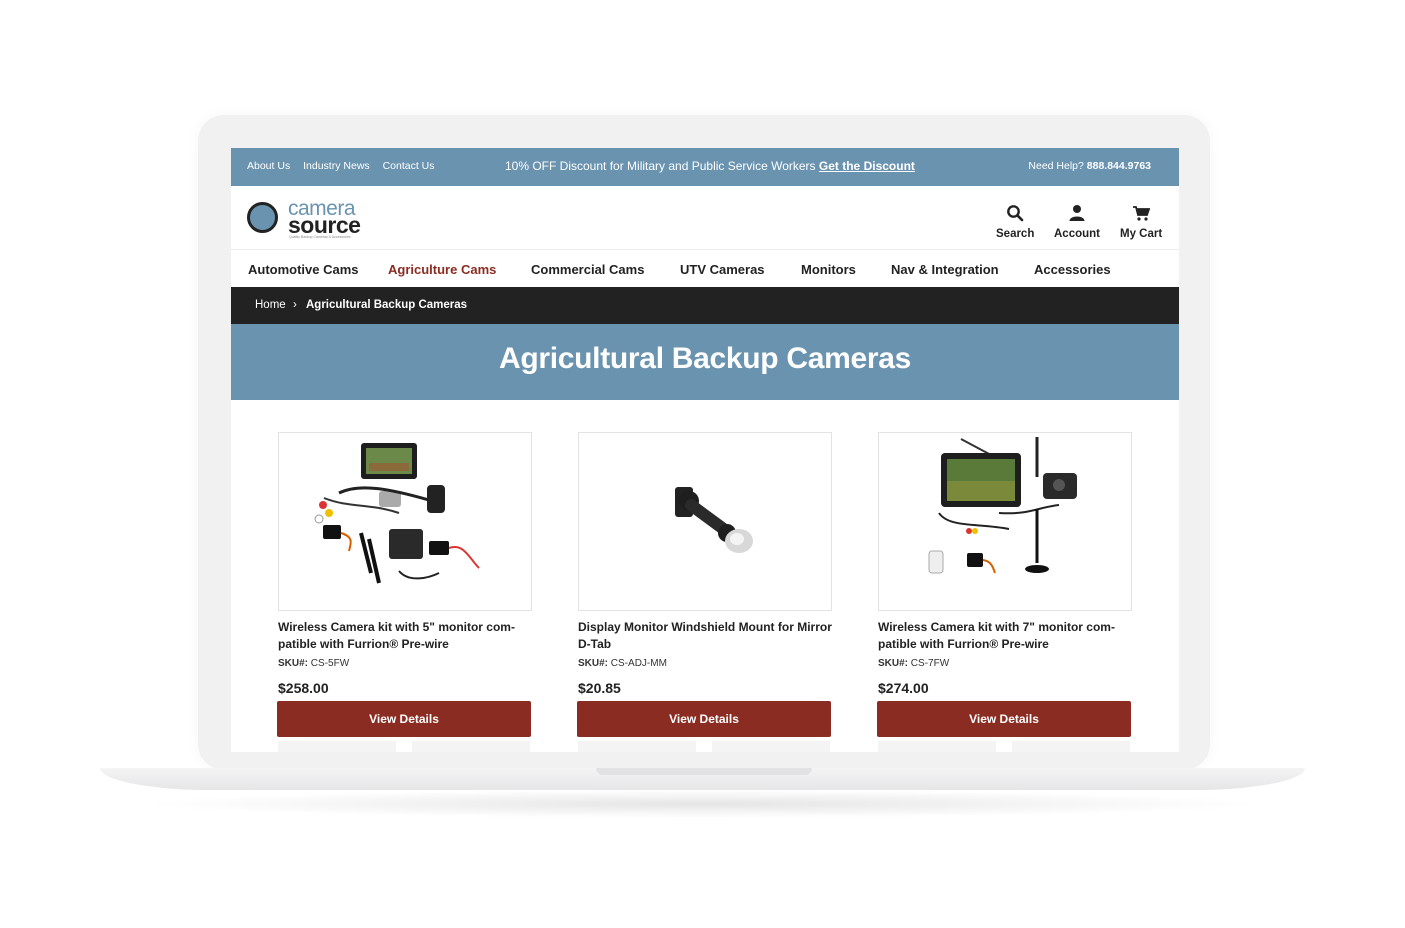 Image resolution: width=1405 pixels, height=928 pixels. Describe the element at coordinates (599, 688) in the screenshot. I see `product-price: $20.85` at that location.